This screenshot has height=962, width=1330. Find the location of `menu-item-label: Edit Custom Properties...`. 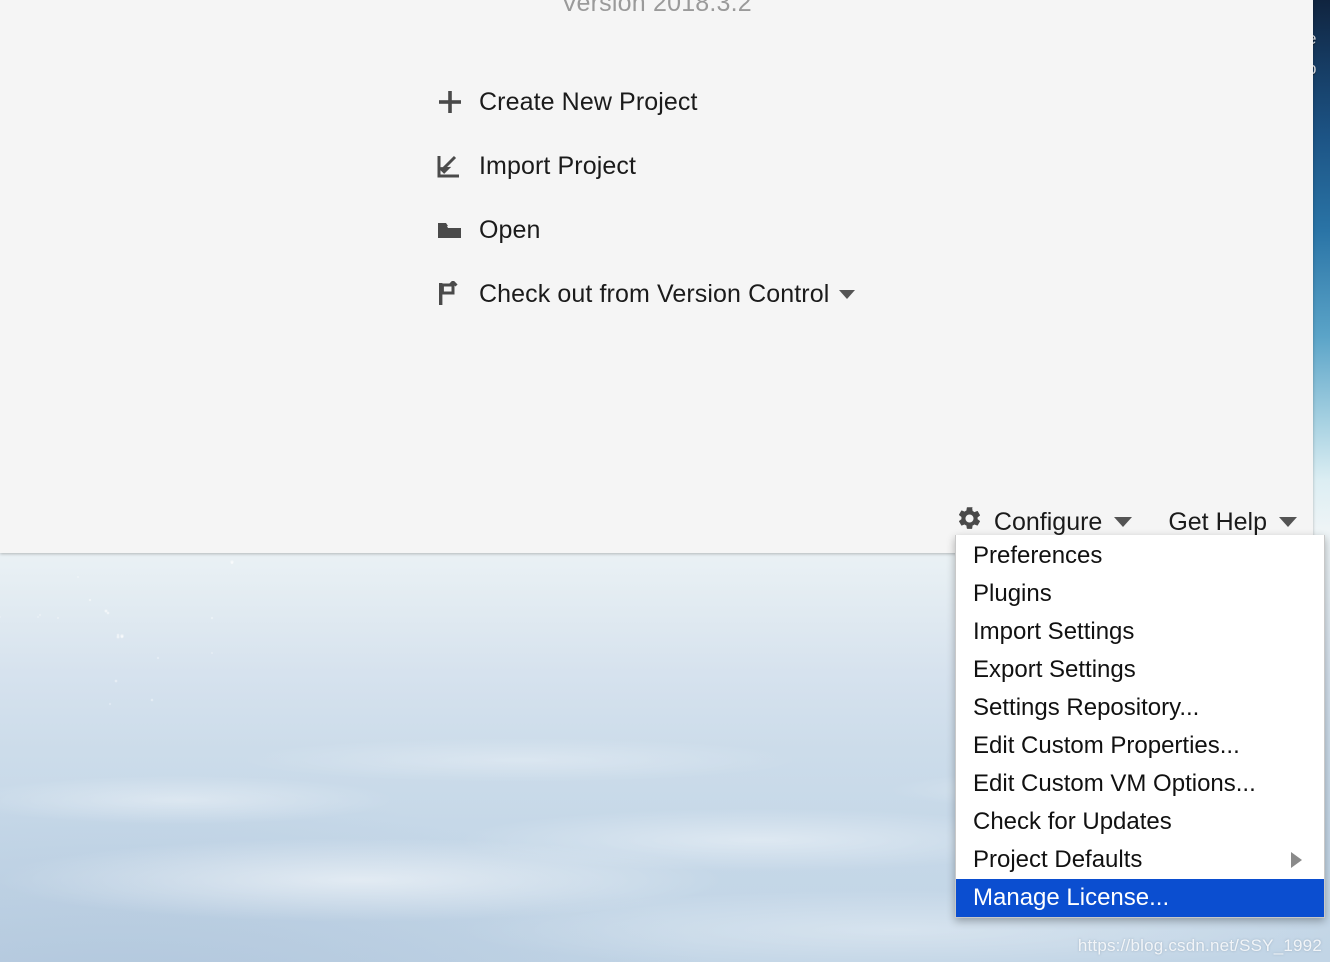

menu-item-label: Edit Custom Properties... is located at coordinates (1106, 745).